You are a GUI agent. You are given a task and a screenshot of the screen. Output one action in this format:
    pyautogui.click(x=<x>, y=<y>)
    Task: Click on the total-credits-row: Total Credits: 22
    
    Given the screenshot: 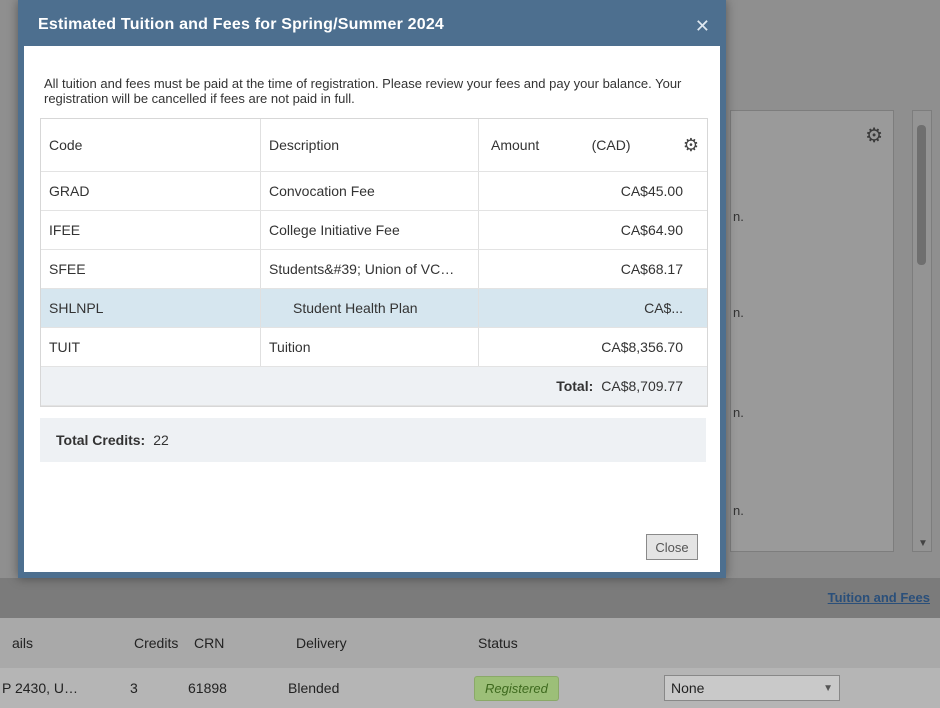 What is the action you would take?
    pyautogui.click(x=373, y=440)
    